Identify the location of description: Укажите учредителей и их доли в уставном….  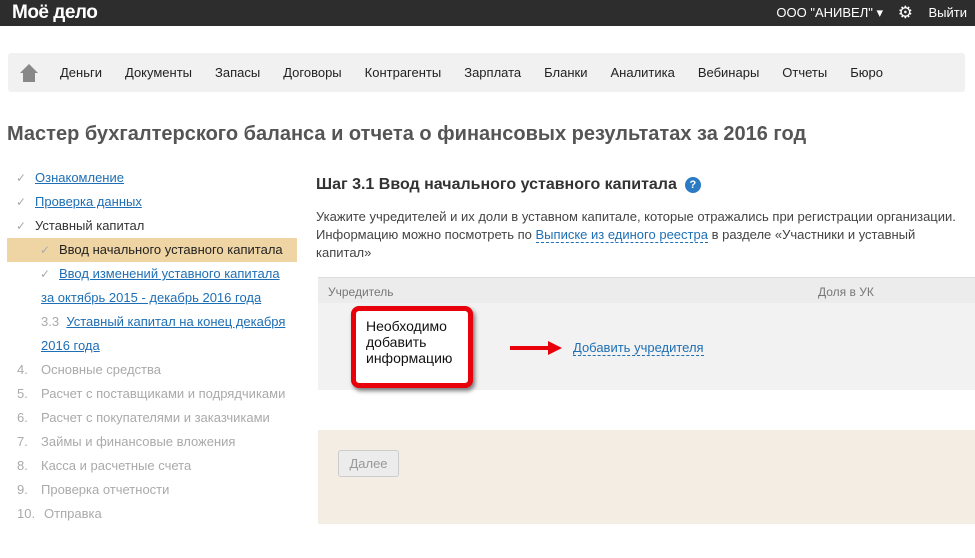
(641, 235).